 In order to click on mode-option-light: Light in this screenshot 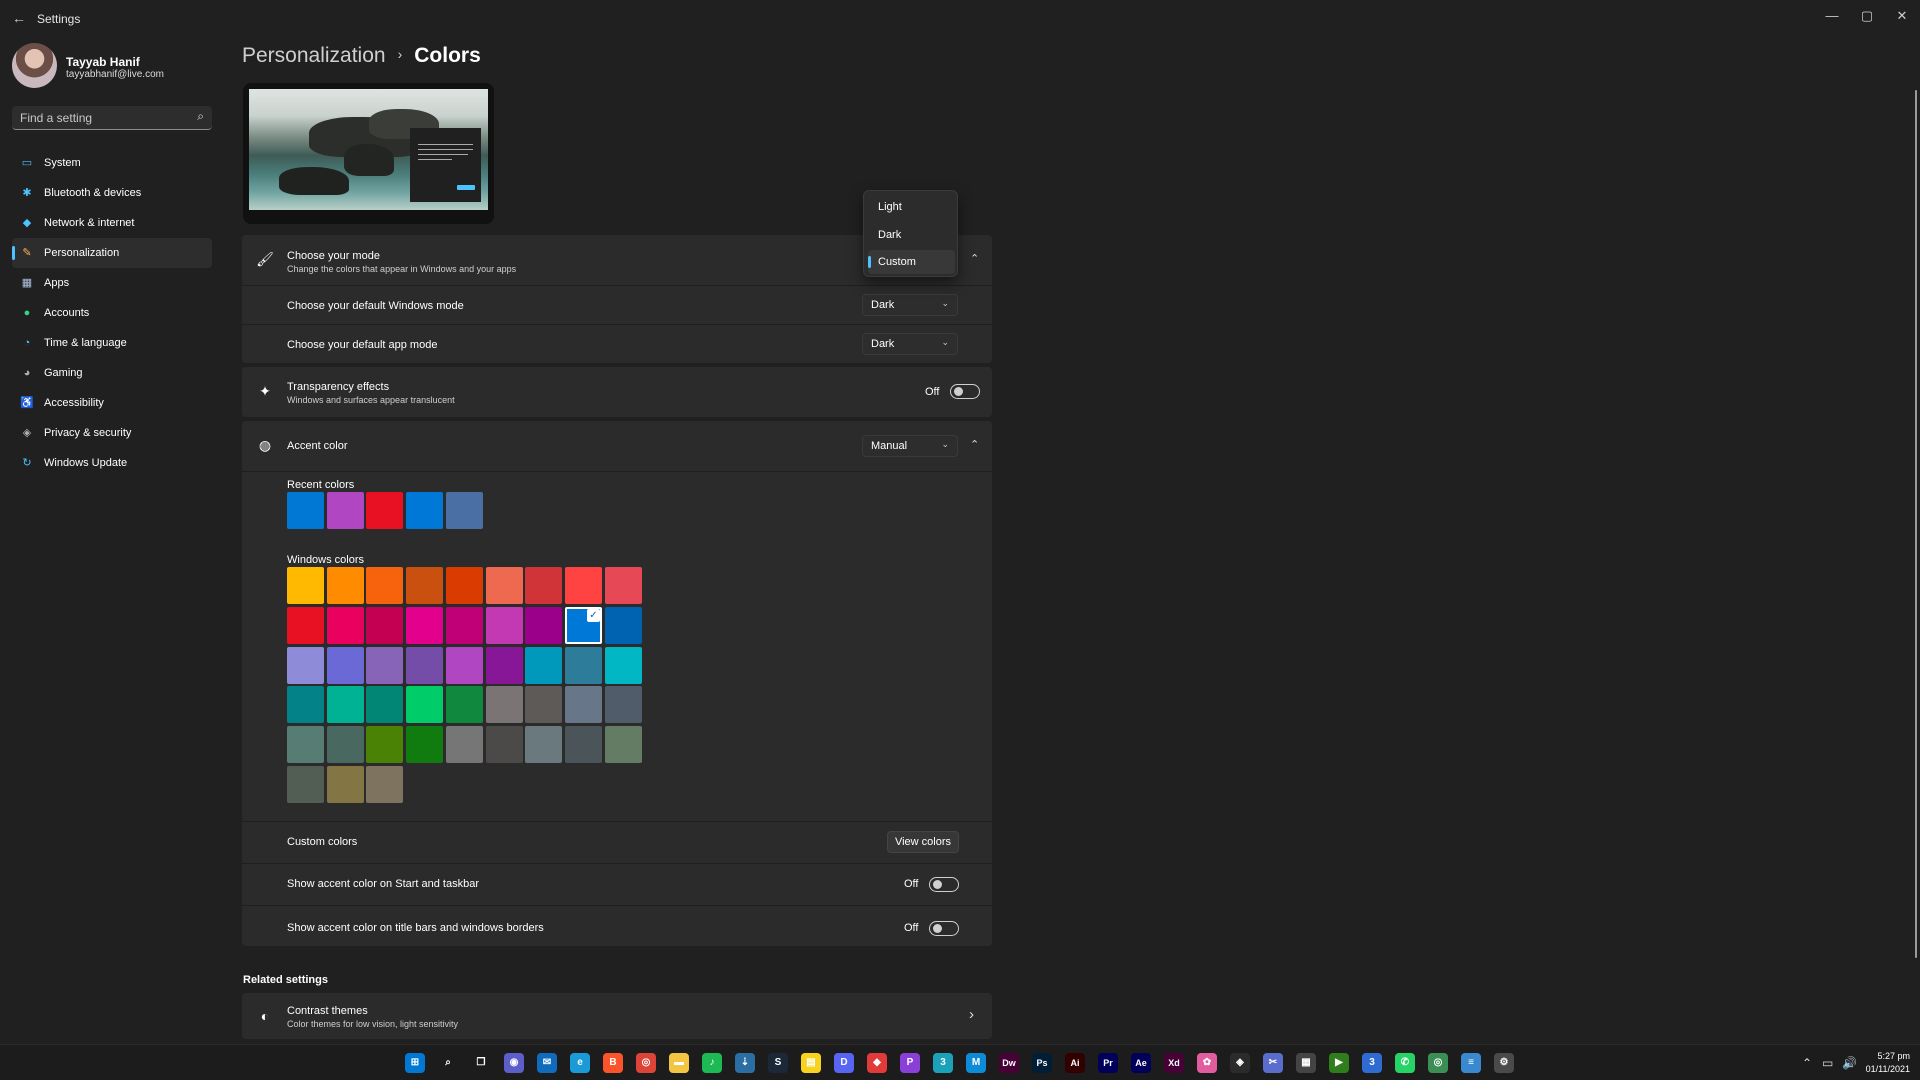, I will do `click(911, 207)`.